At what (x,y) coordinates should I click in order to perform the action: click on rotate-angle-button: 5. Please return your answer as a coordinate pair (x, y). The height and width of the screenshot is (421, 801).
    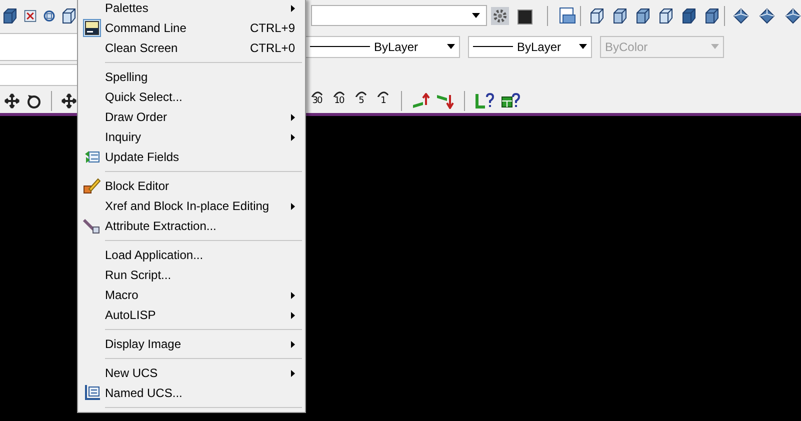
    Looking at the image, I should click on (361, 100).